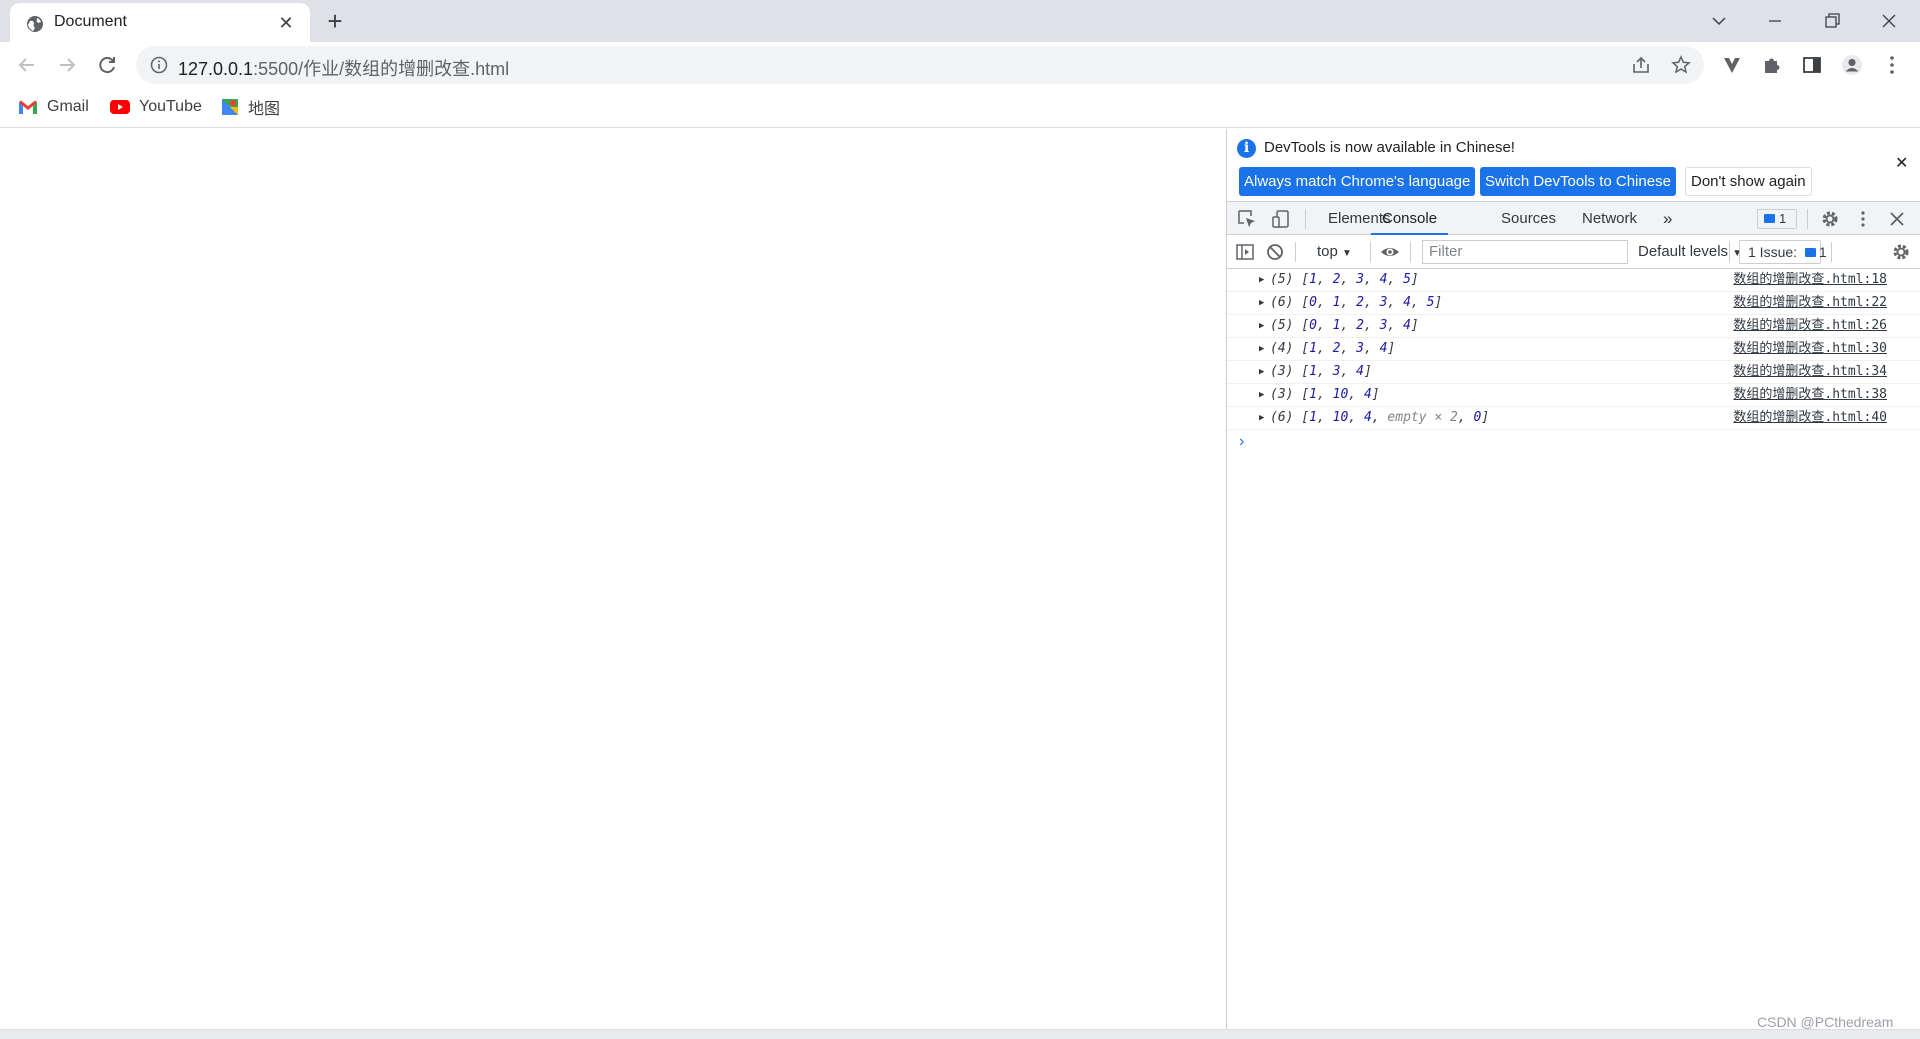 The height and width of the screenshot is (1039, 1920). I want to click on sidebar-toggle-icon, so click(1245, 252).